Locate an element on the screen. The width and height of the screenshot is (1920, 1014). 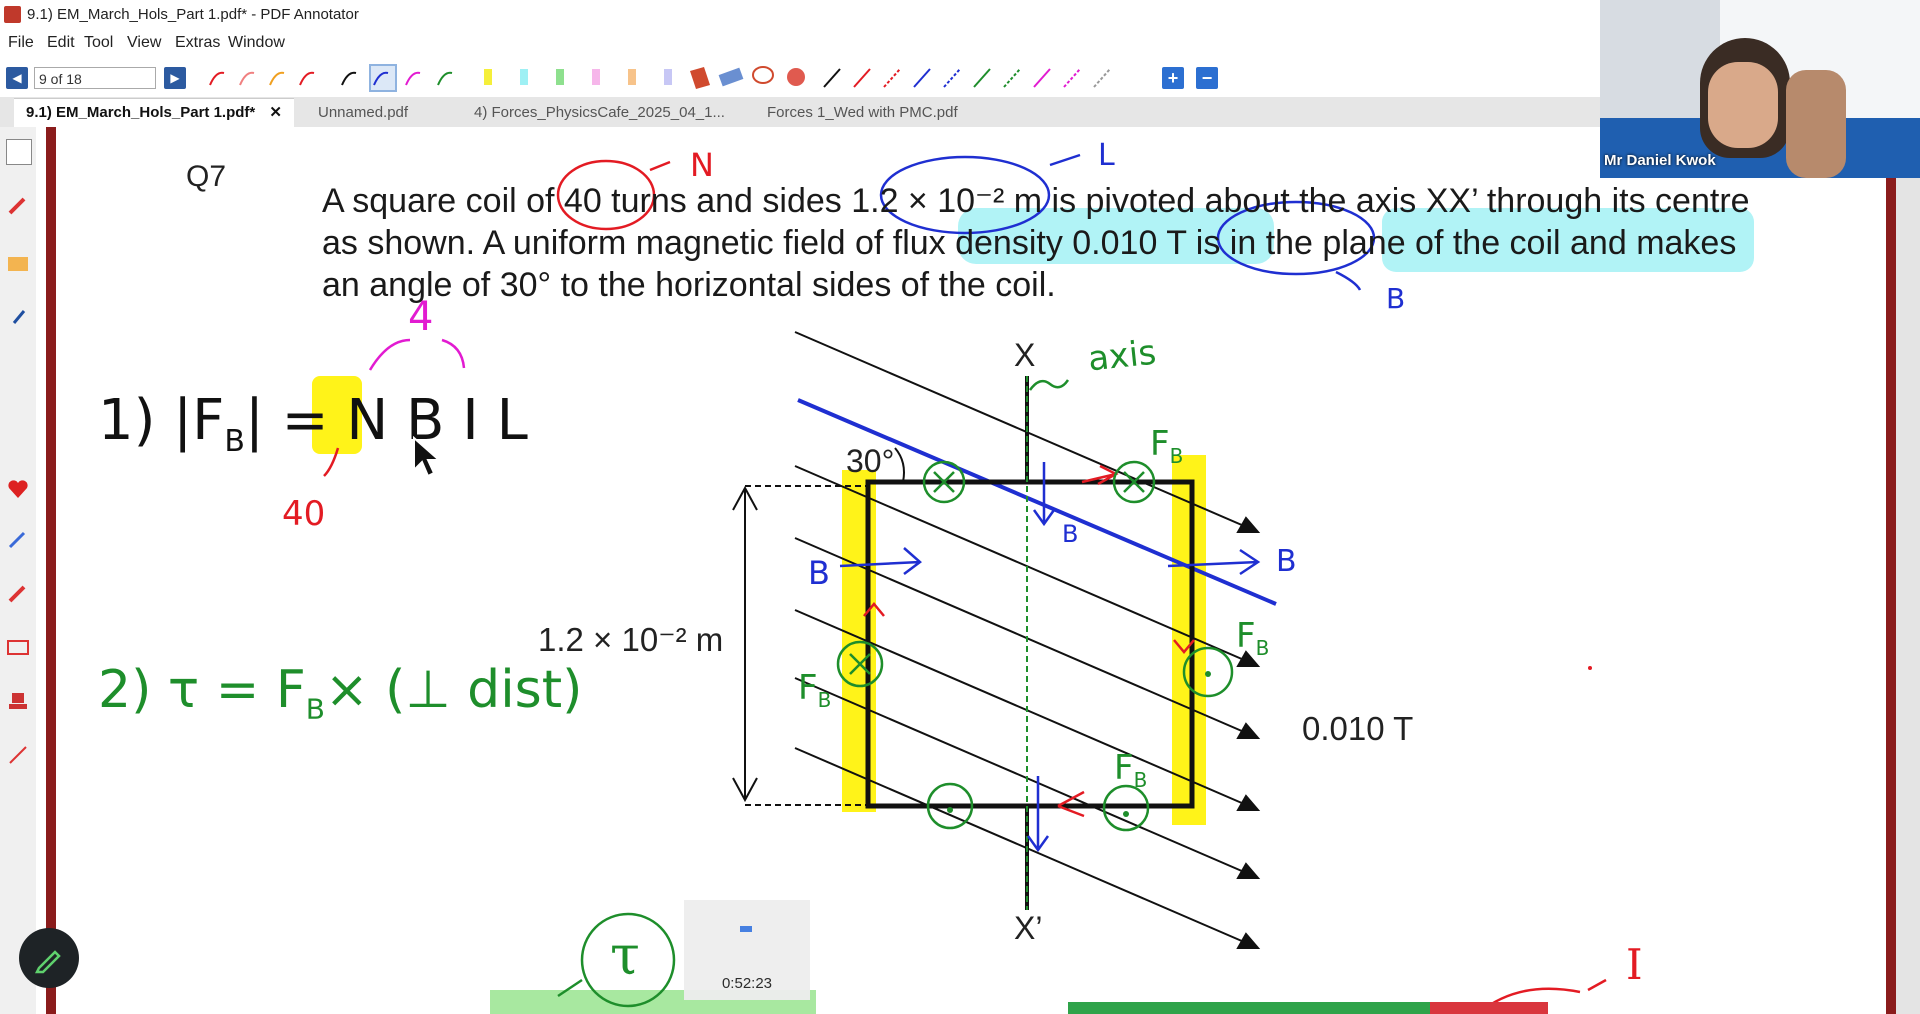
video-progress-marker is located at coordinates (746, 929).